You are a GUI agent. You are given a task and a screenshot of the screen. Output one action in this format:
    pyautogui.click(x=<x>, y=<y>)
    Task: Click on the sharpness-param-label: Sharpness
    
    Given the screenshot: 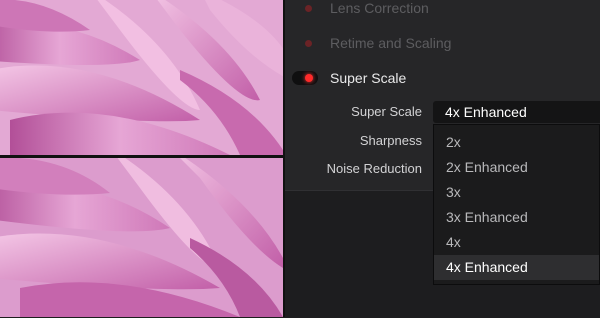 What is the action you would take?
    pyautogui.click(x=390, y=140)
    